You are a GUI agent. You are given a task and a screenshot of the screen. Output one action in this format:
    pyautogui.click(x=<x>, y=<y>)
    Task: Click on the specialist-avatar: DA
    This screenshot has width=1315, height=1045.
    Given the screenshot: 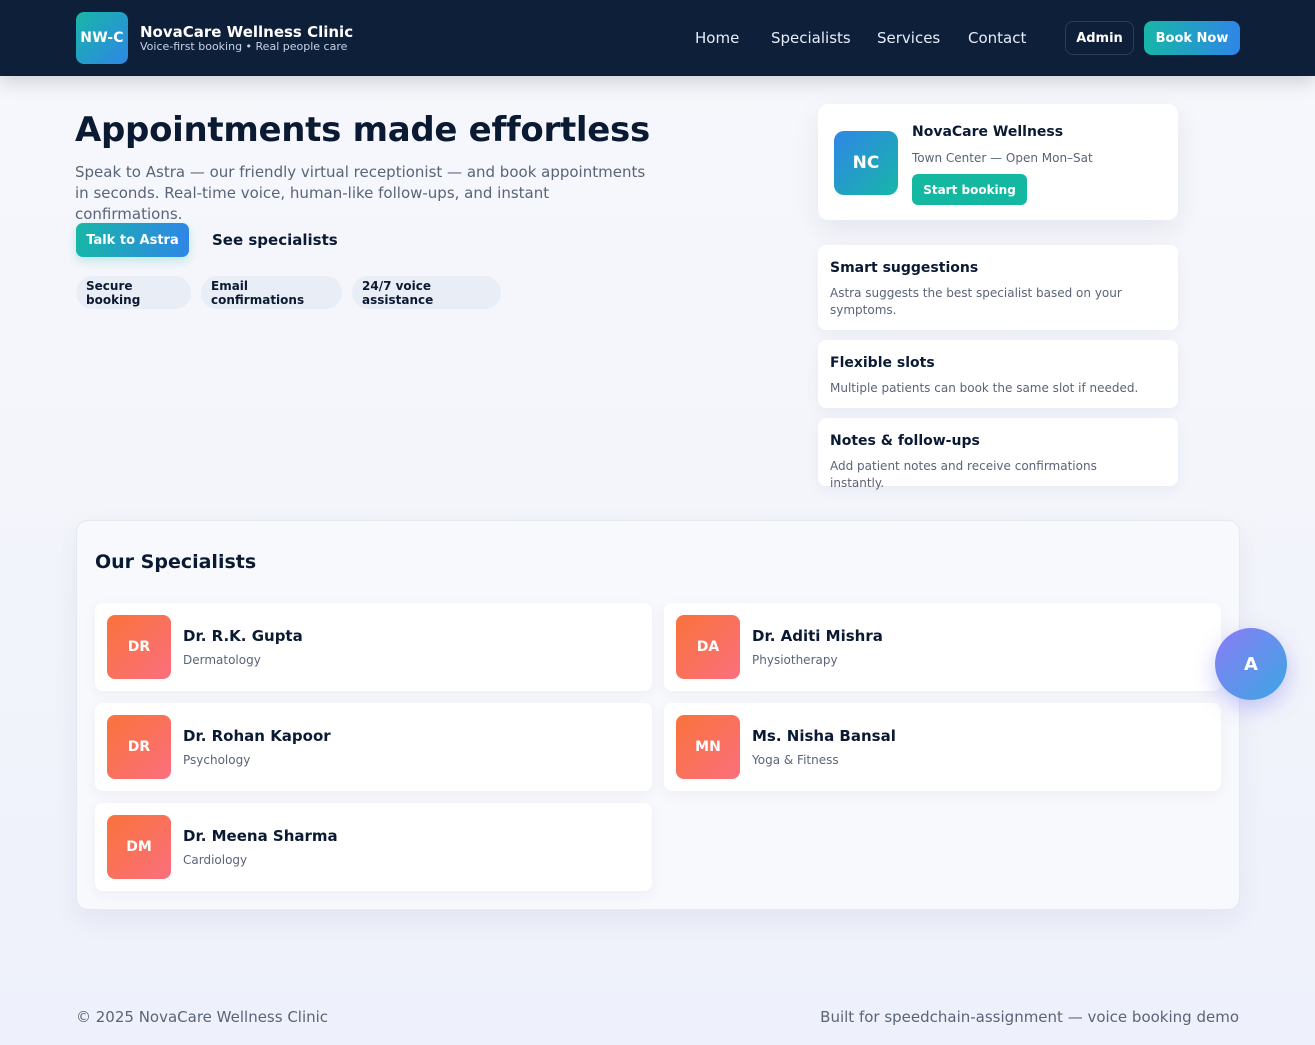 What is the action you would take?
    pyautogui.click(x=708, y=647)
    